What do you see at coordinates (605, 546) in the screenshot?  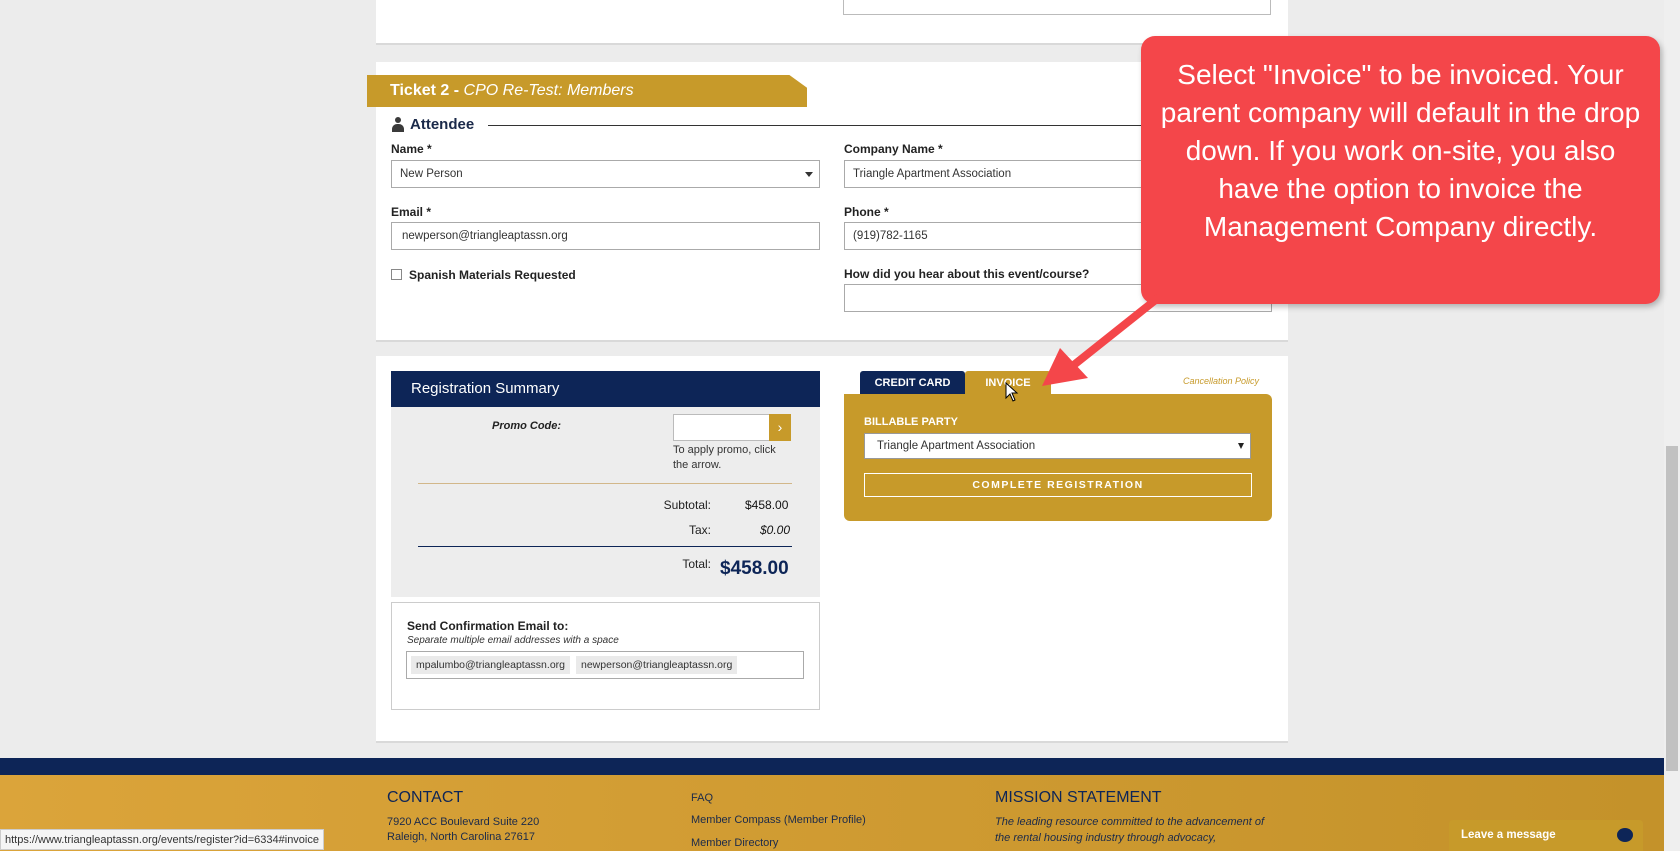 I see `total-divider` at bounding box center [605, 546].